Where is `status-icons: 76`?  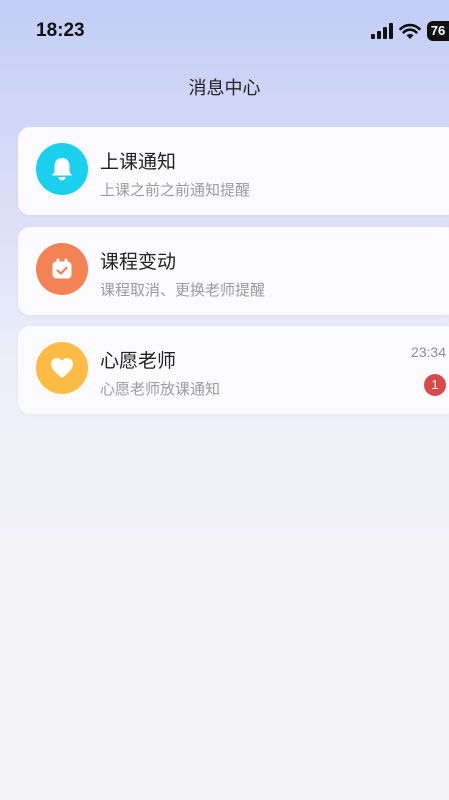 status-icons: 76 is located at coordinates (410, 31).